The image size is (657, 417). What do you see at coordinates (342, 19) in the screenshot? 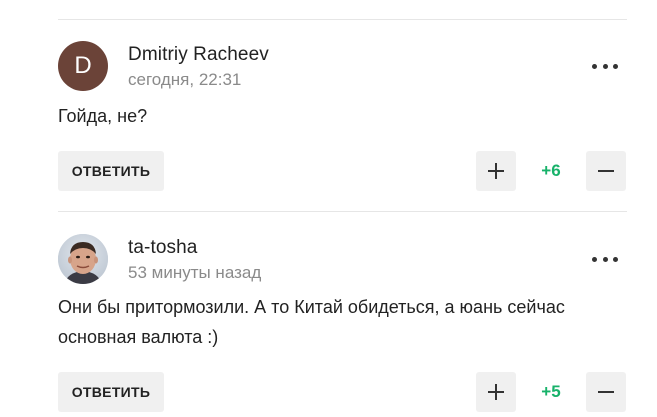
I see `divider-top` at bounding box center [342, 19].